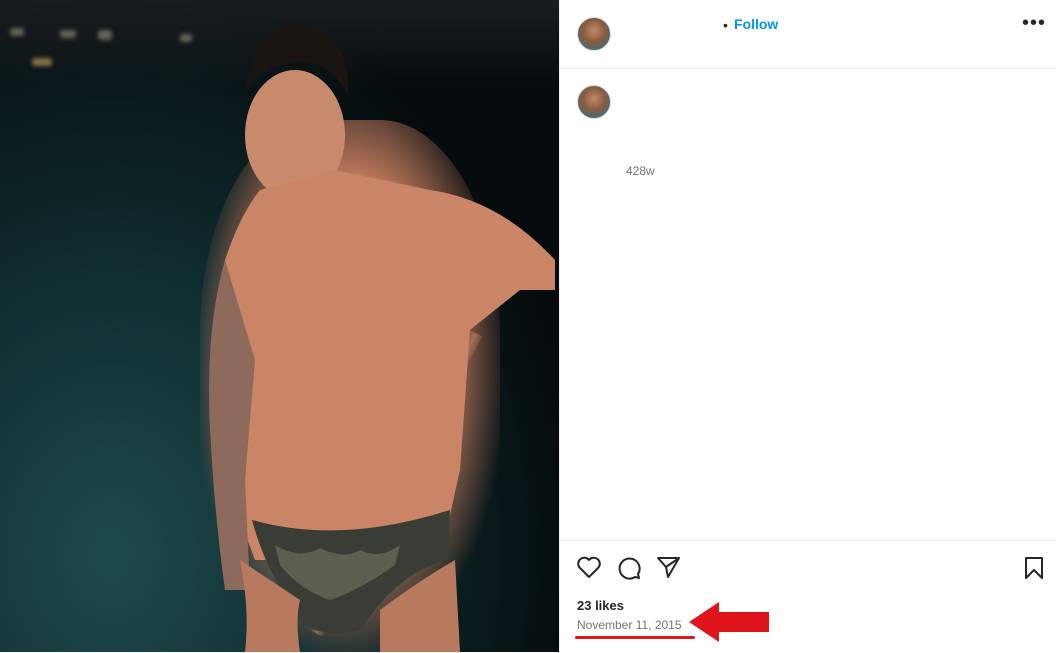 The image size is (1056, 653). What do you see at coordinates (594, 34) in the screenshot?
I see `author-avatar` at bounding box center [594, 34].